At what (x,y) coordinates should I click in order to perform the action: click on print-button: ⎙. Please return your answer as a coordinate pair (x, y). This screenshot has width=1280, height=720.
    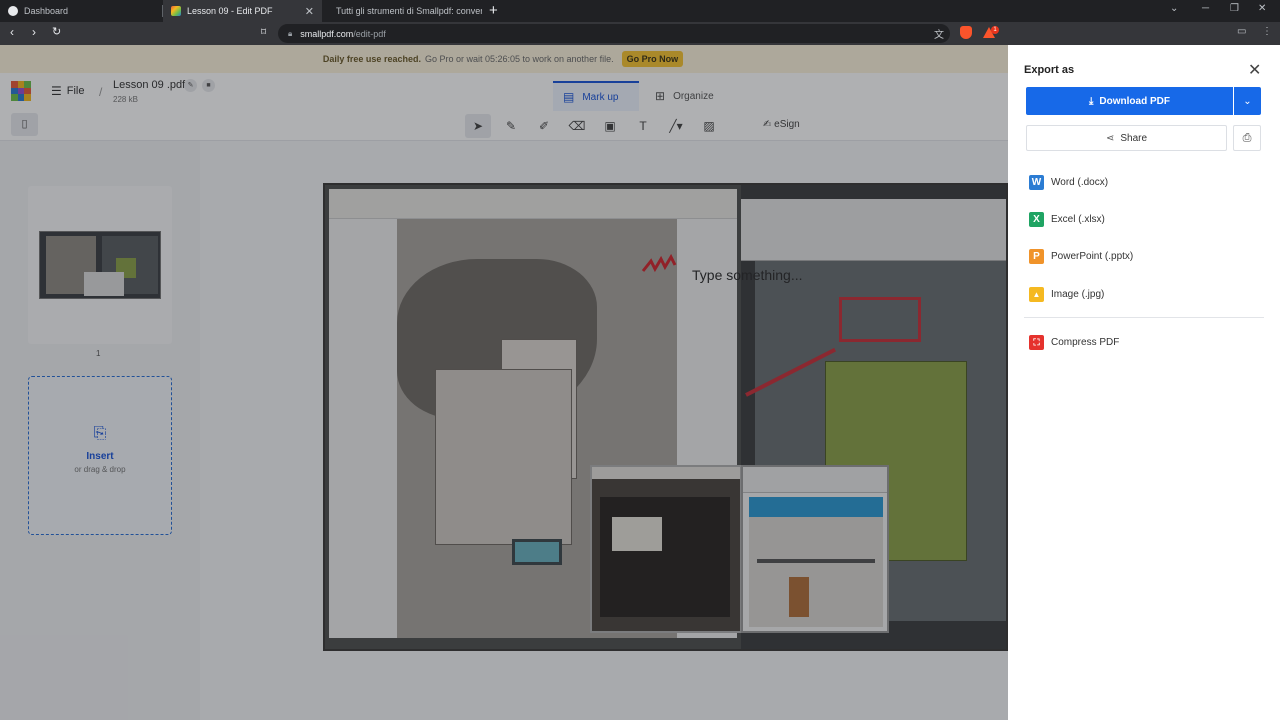
    Looking at the image, I should click on (1247, 138).